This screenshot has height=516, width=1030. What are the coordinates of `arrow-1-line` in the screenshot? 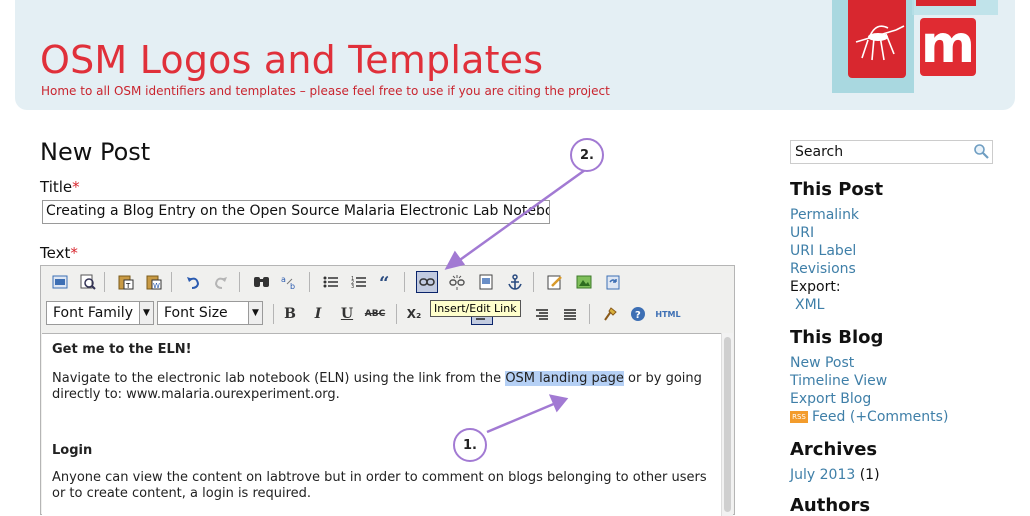 It's located at (521, 417).